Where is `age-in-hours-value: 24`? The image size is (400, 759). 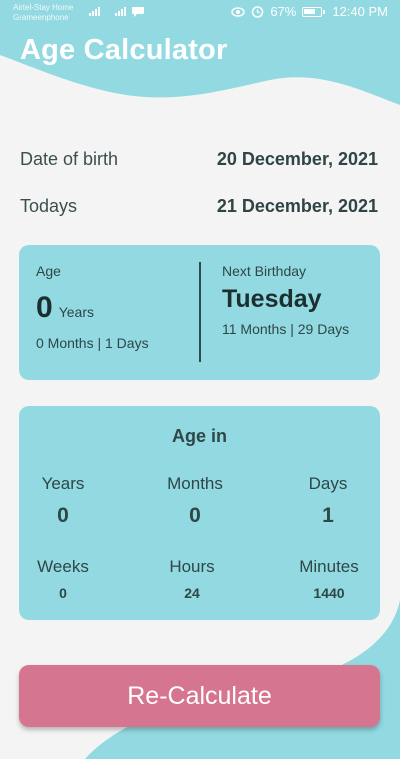 age-in-hours-value: 24 is located at coordinates (192, 593).